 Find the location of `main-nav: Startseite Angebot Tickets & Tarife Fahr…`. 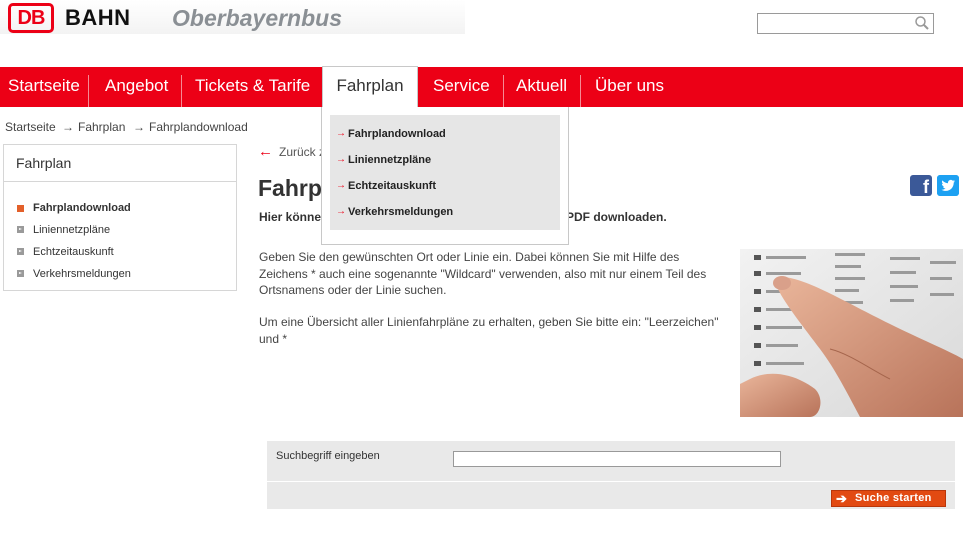

main-nav: Startseite Angebot Tickets & Tarife Fahr… is located at coordinates (481, 87).